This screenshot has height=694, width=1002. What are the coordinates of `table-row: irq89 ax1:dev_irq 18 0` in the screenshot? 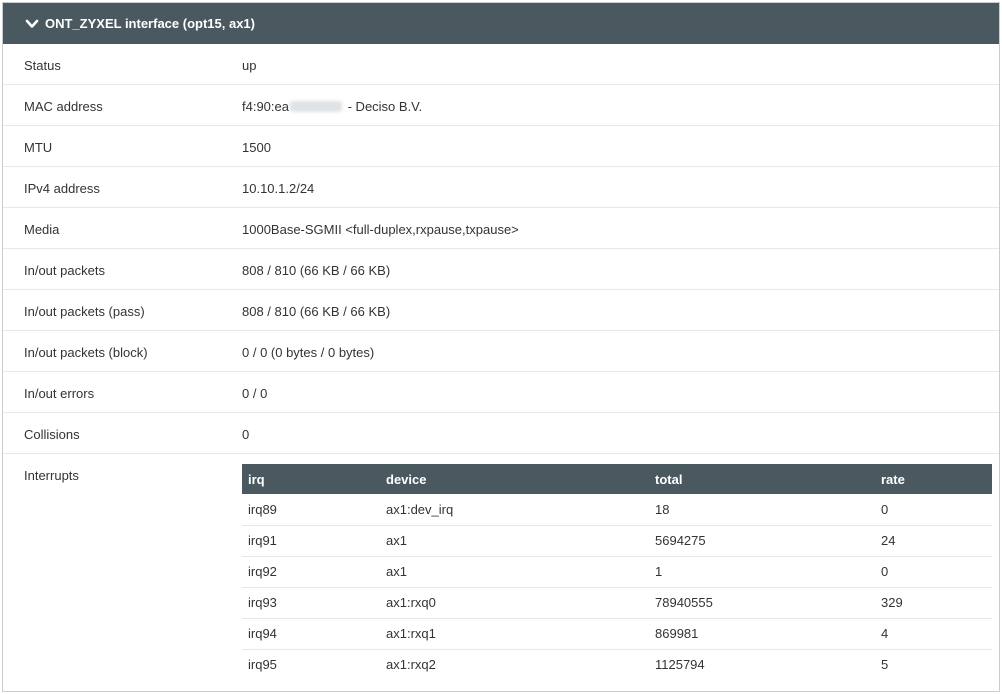 It's located at (617, 509).